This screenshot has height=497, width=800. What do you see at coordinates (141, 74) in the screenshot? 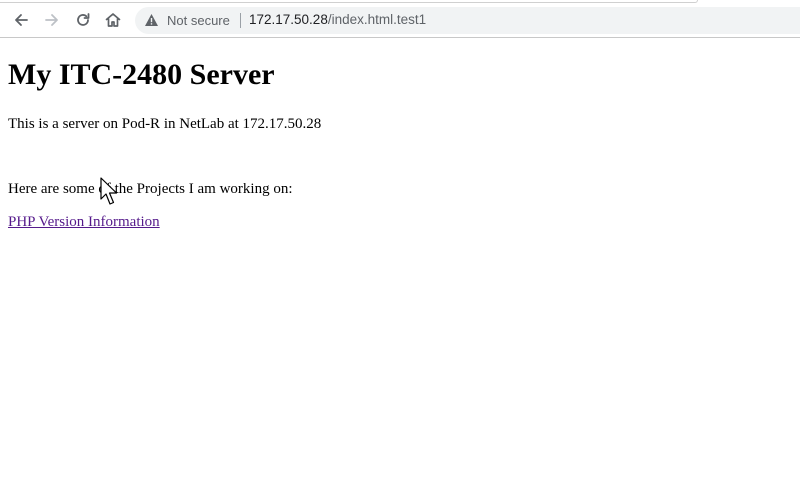
I see `page-title: My ITC-2480 Server` at bounding box center [141, 74].